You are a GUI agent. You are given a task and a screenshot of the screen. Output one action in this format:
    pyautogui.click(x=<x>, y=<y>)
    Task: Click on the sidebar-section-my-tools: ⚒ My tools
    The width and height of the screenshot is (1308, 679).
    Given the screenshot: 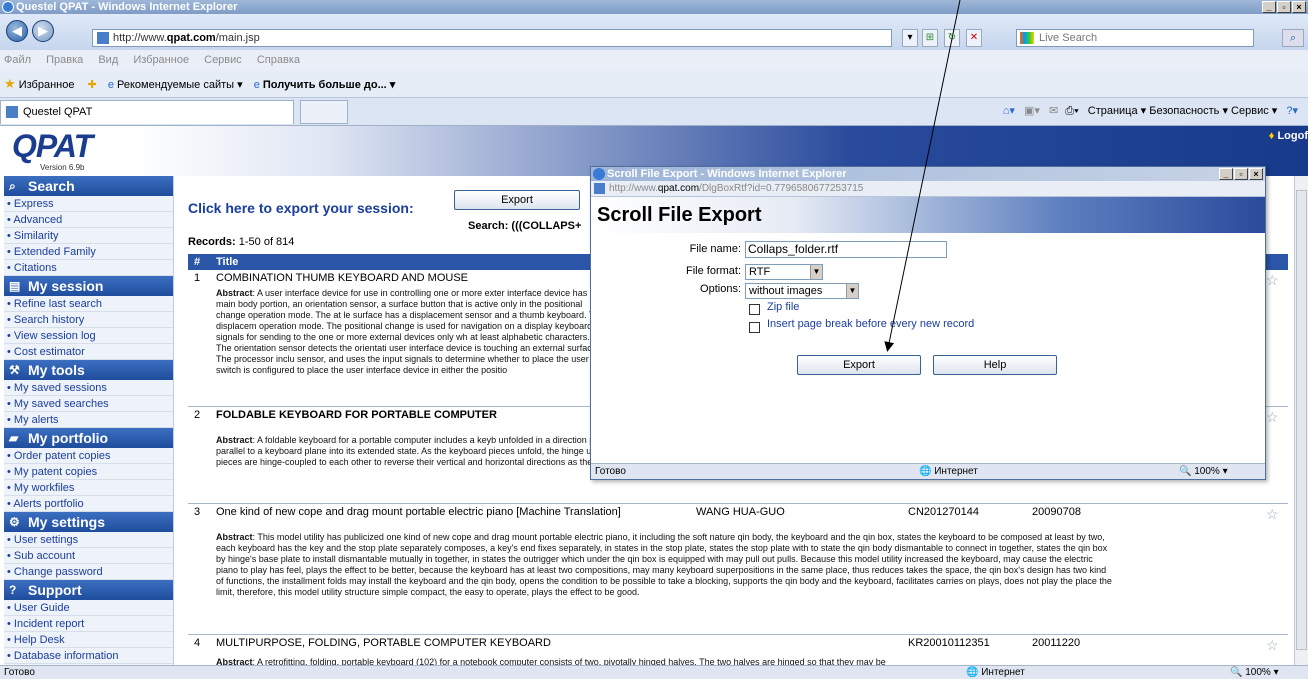 What is the action you would take?
    pyautogui.click(x=88, y=370)
    